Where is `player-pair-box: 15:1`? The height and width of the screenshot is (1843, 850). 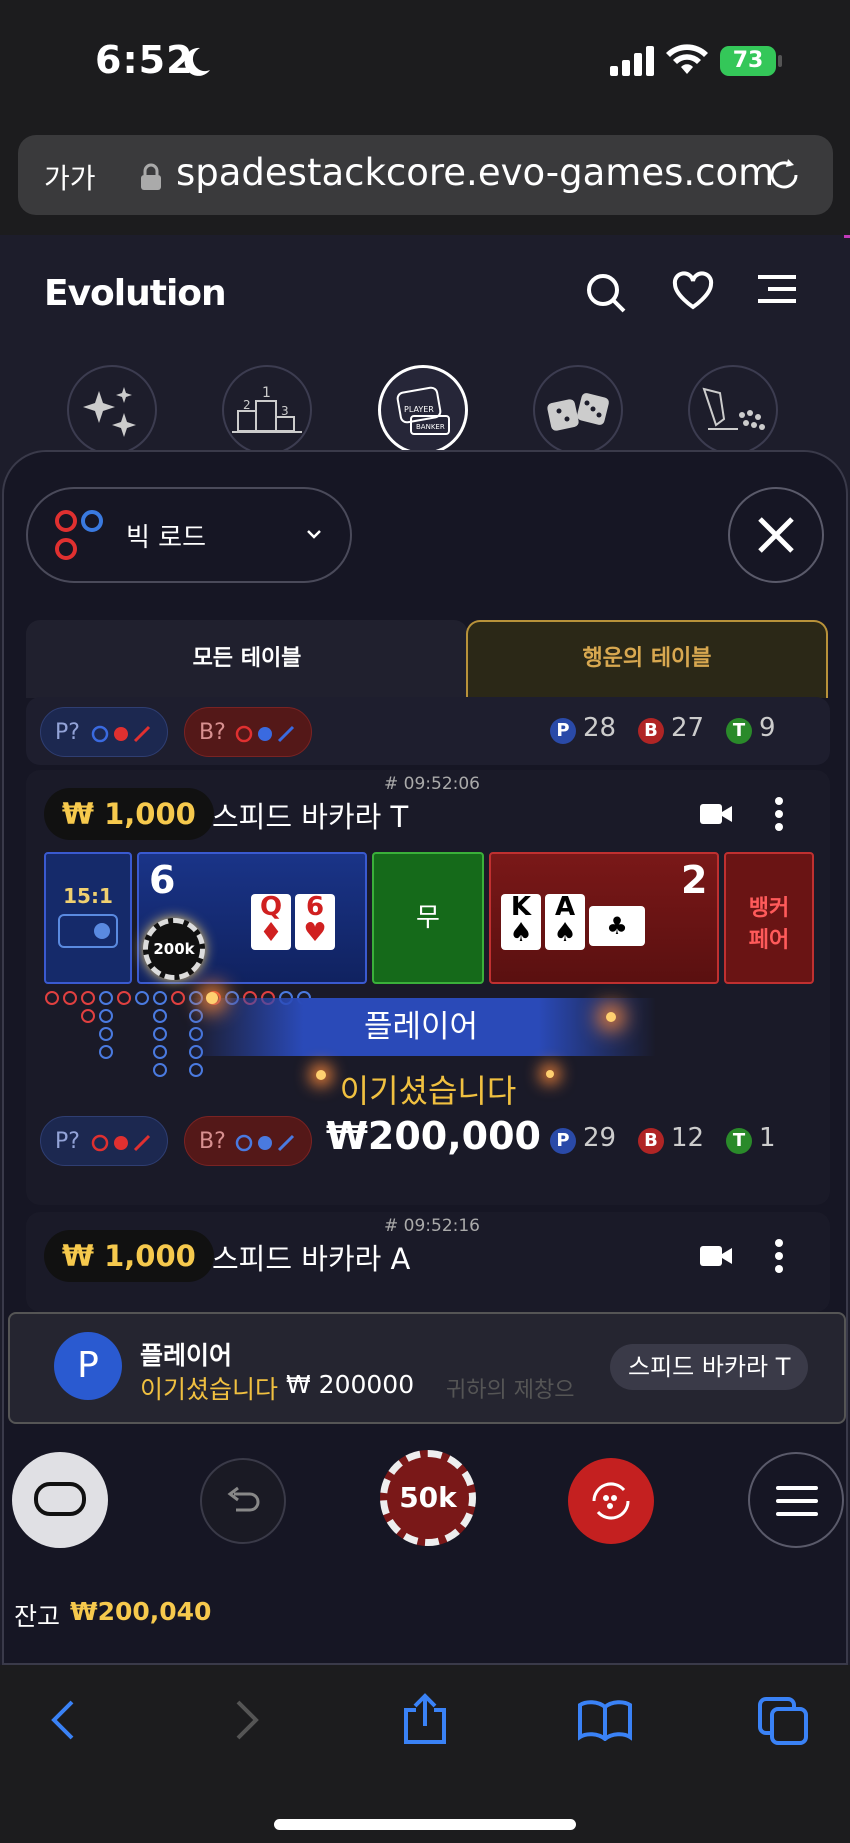 player-pair-box: 15:1 is located at coordinates (88, 918).